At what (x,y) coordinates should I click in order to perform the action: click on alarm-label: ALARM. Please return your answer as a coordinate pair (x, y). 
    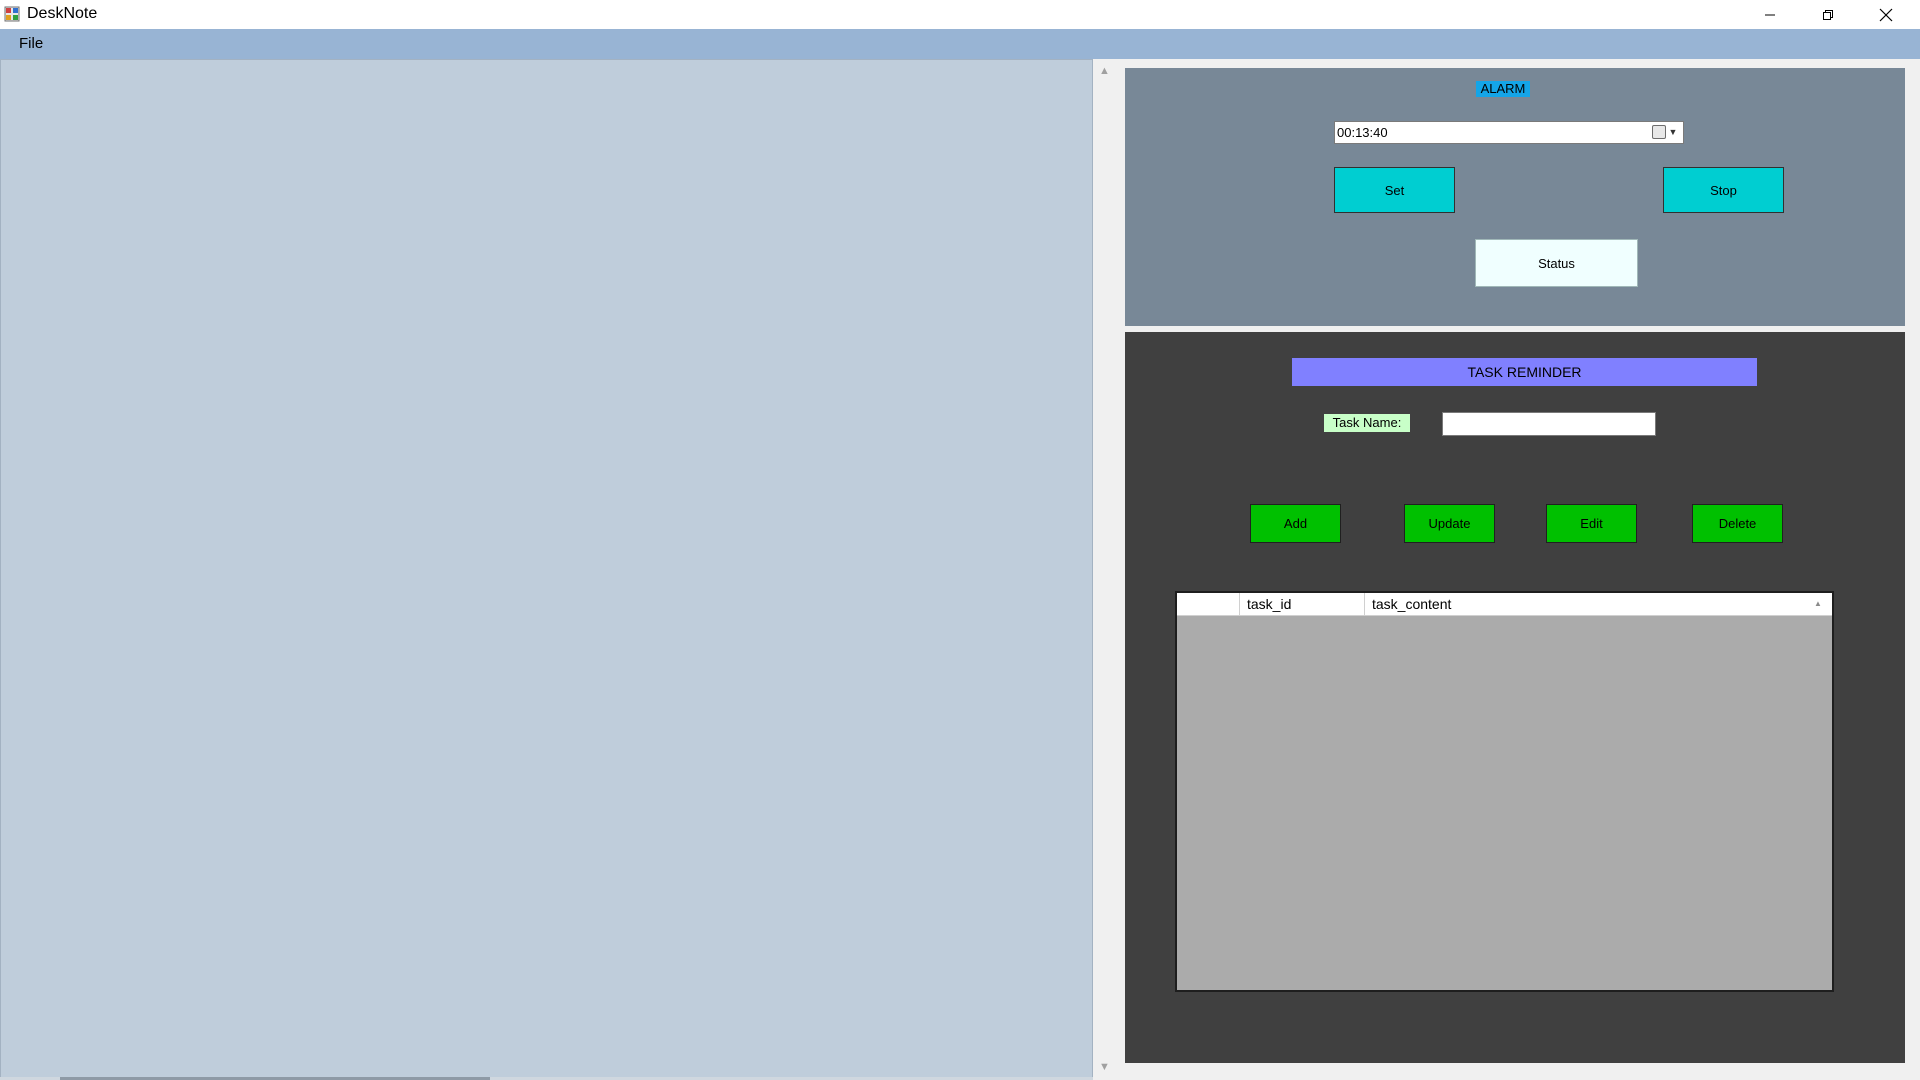
    Looking at the image, I should click on (1503, 89).